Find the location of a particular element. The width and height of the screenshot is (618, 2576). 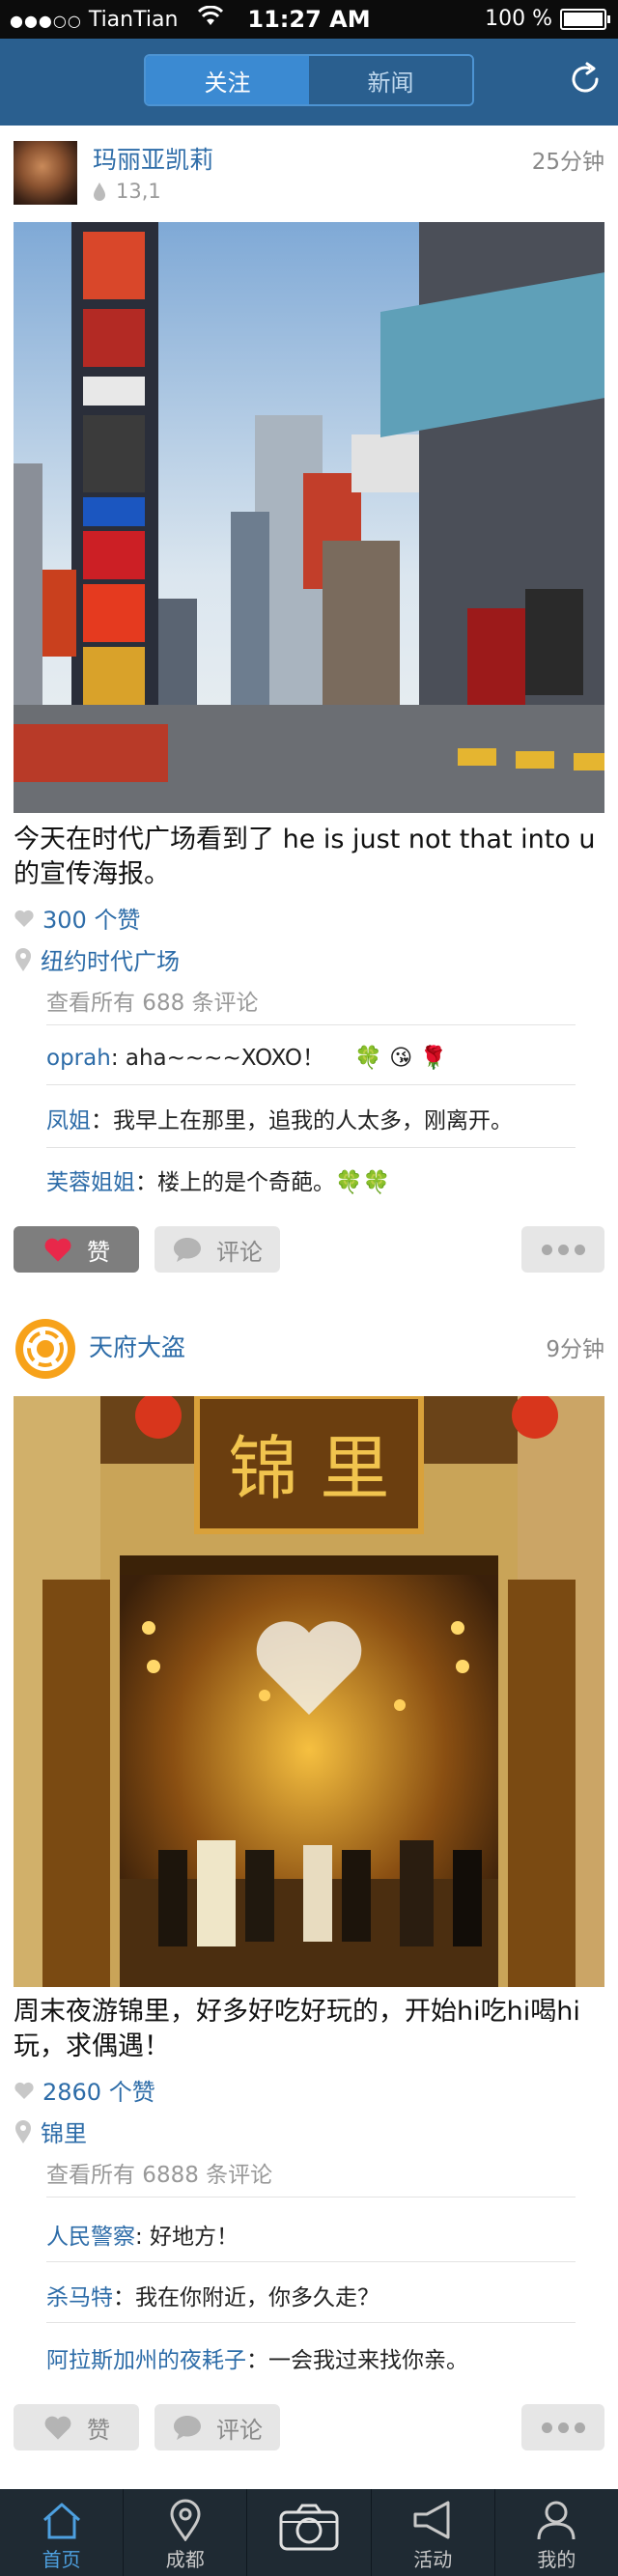

home-icon is located at coordinates (61, 2521).